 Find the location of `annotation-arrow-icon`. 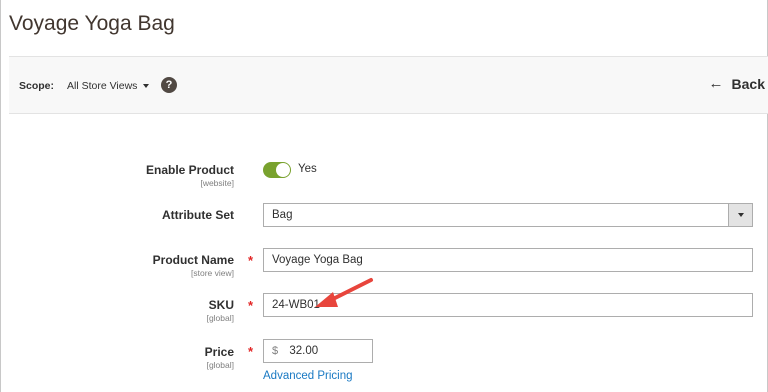

annotation-arrow-icon is located at coordinates (344, 292).